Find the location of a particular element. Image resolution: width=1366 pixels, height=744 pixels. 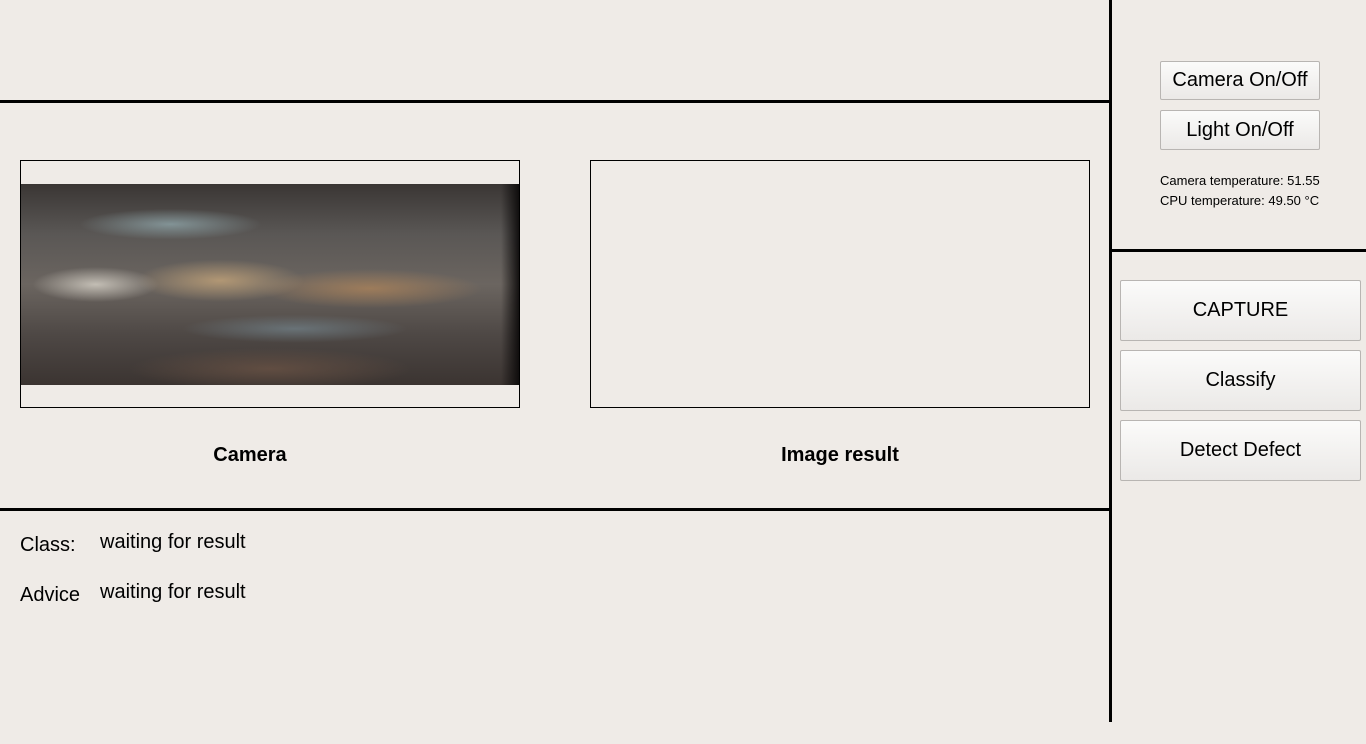

camera-temperature-readout: Camera temperature: 51.55 is located at coordinates (1240, 180).